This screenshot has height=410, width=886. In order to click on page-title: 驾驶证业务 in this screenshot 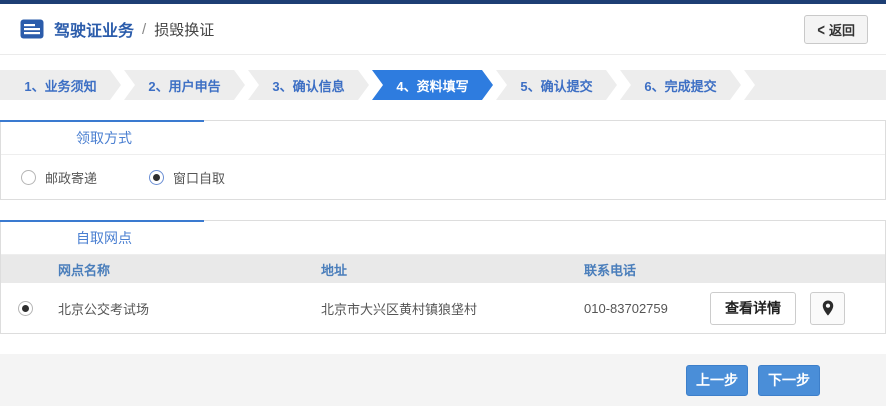, I will do `click(94, 31)`.